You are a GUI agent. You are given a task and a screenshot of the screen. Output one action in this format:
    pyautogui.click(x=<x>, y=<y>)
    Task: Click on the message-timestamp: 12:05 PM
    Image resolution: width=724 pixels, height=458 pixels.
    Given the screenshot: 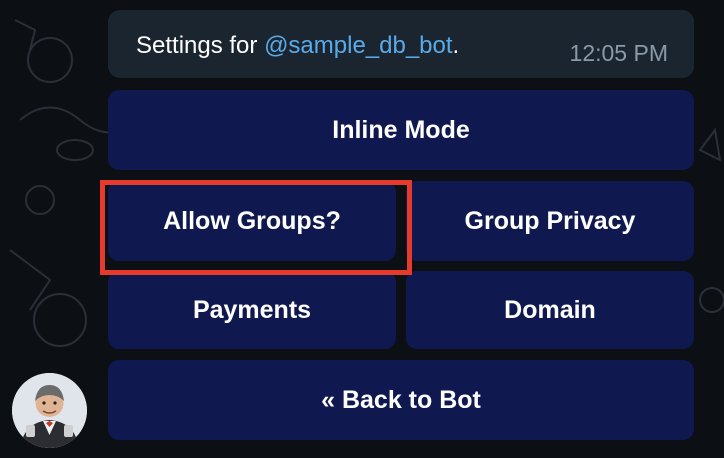 What is the action you would take?
    pyautogui.click(x=618, y=53)
    